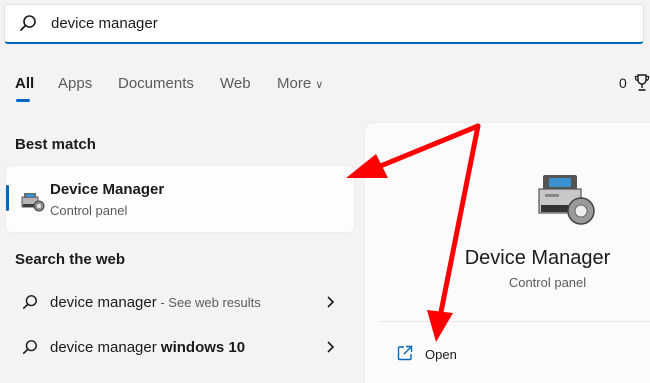 This screenshot has width=650, height=383. What do you see at coordinates (537, 258) in the screenshot?
I see `preview-title-text: Device Manager` at bounding box center [537, 258].